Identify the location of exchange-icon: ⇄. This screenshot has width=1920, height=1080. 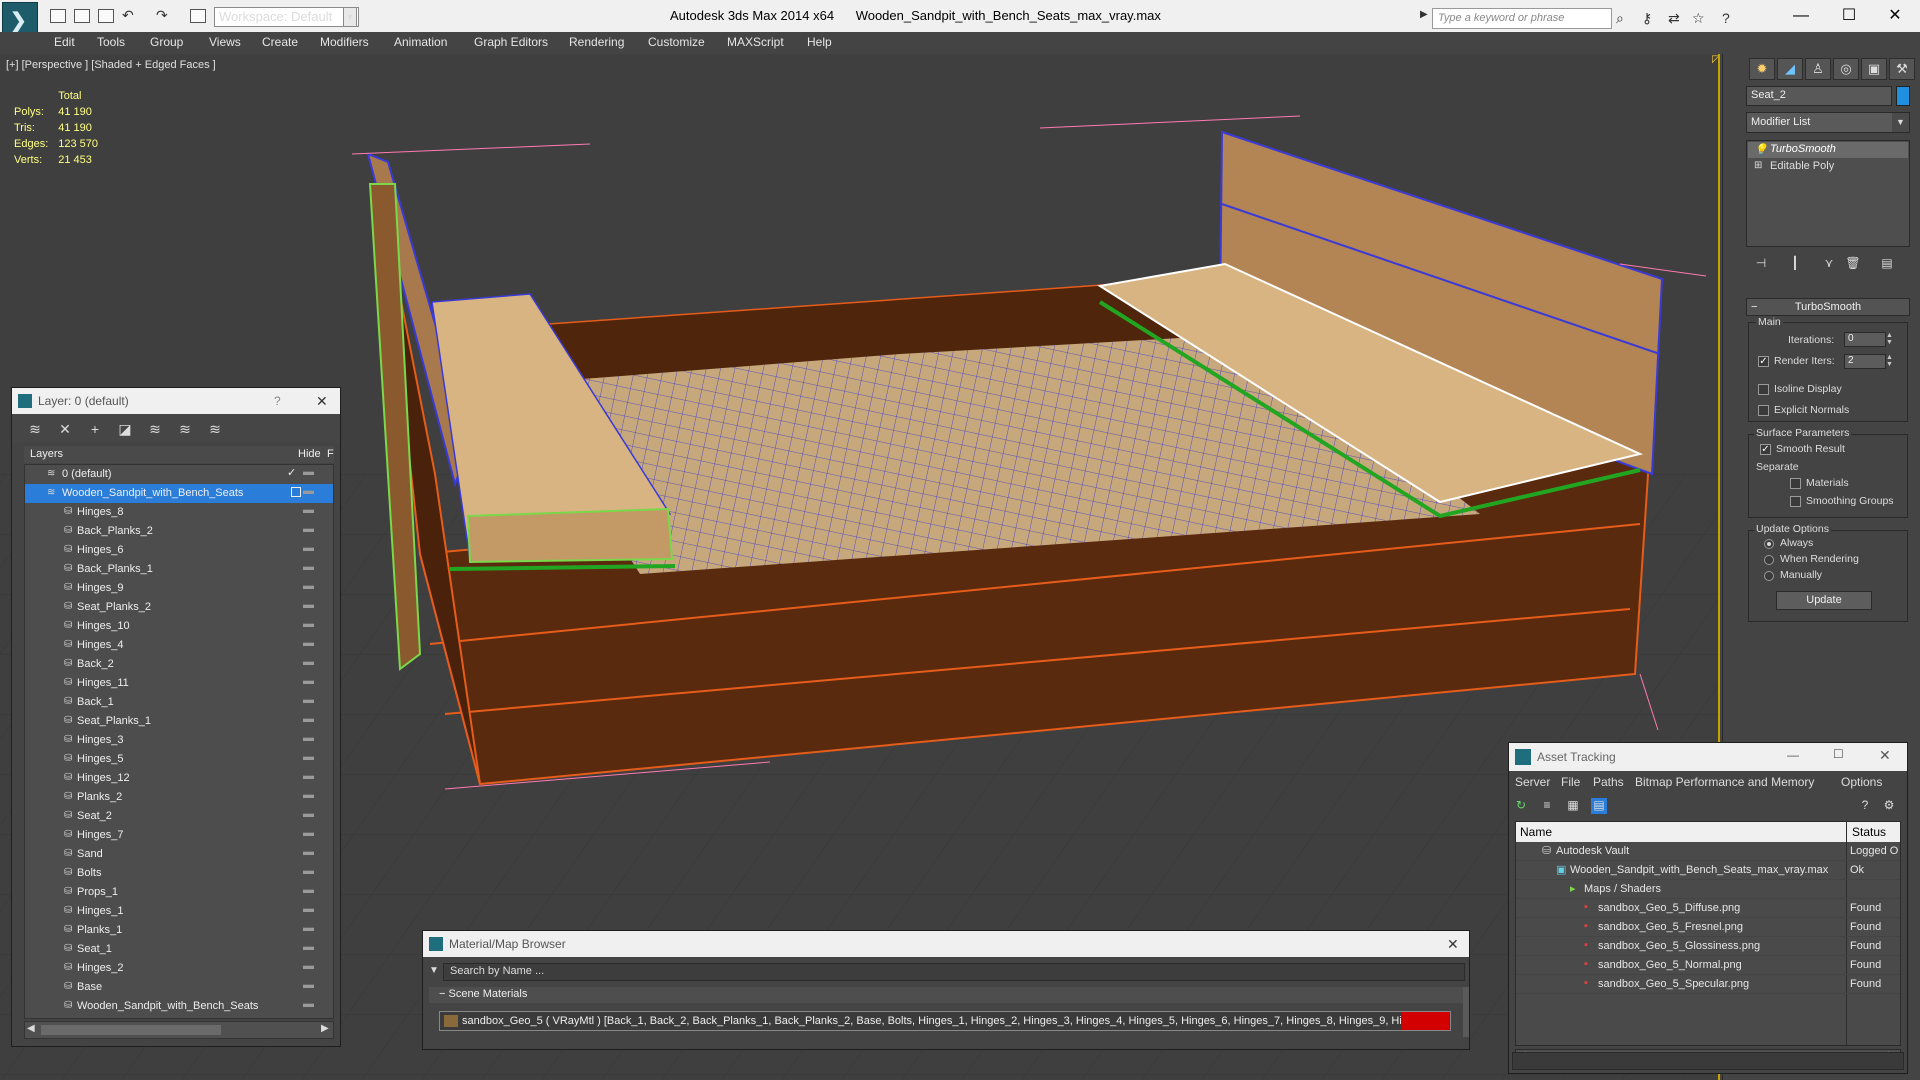
(1674, 18).